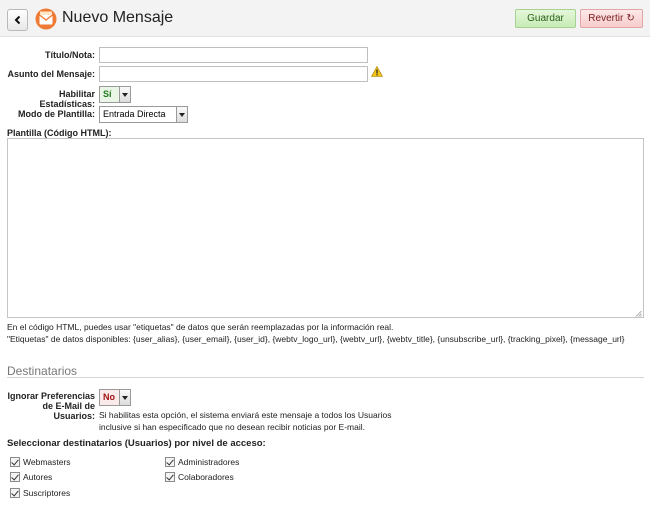 The height and width of the screenshot is (509, 650). What do you see at coordinates (233, 74) in the screenshot?
I see `asunto-input` at bounding box center [233, 74].